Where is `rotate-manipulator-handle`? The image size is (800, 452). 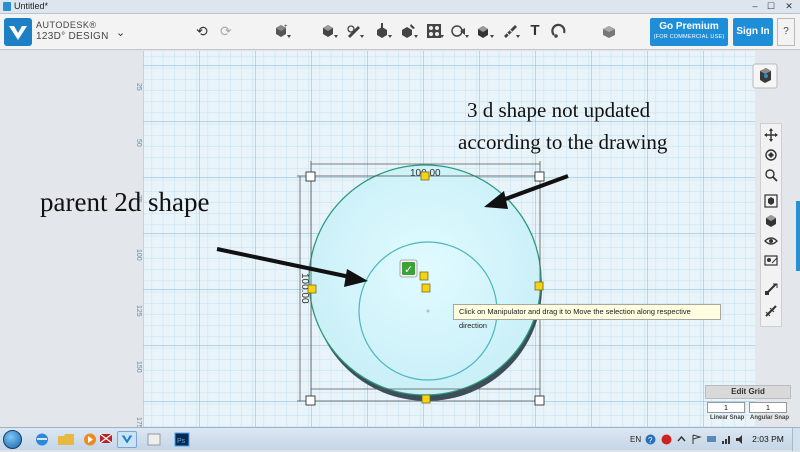
rotate-manipulator-handle is located at coordinates (426, 288).